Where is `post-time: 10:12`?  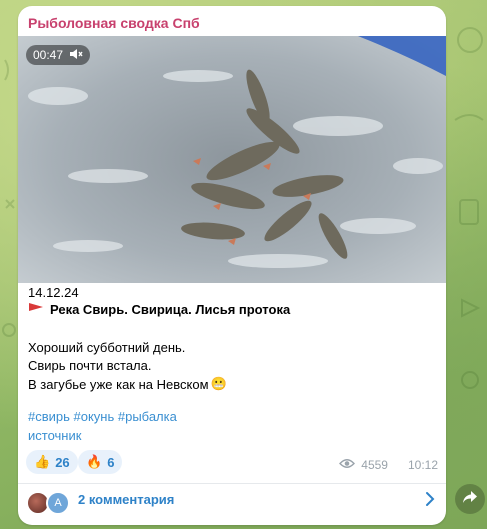 post-time: 10:12 is located at coordinates (422, 465).